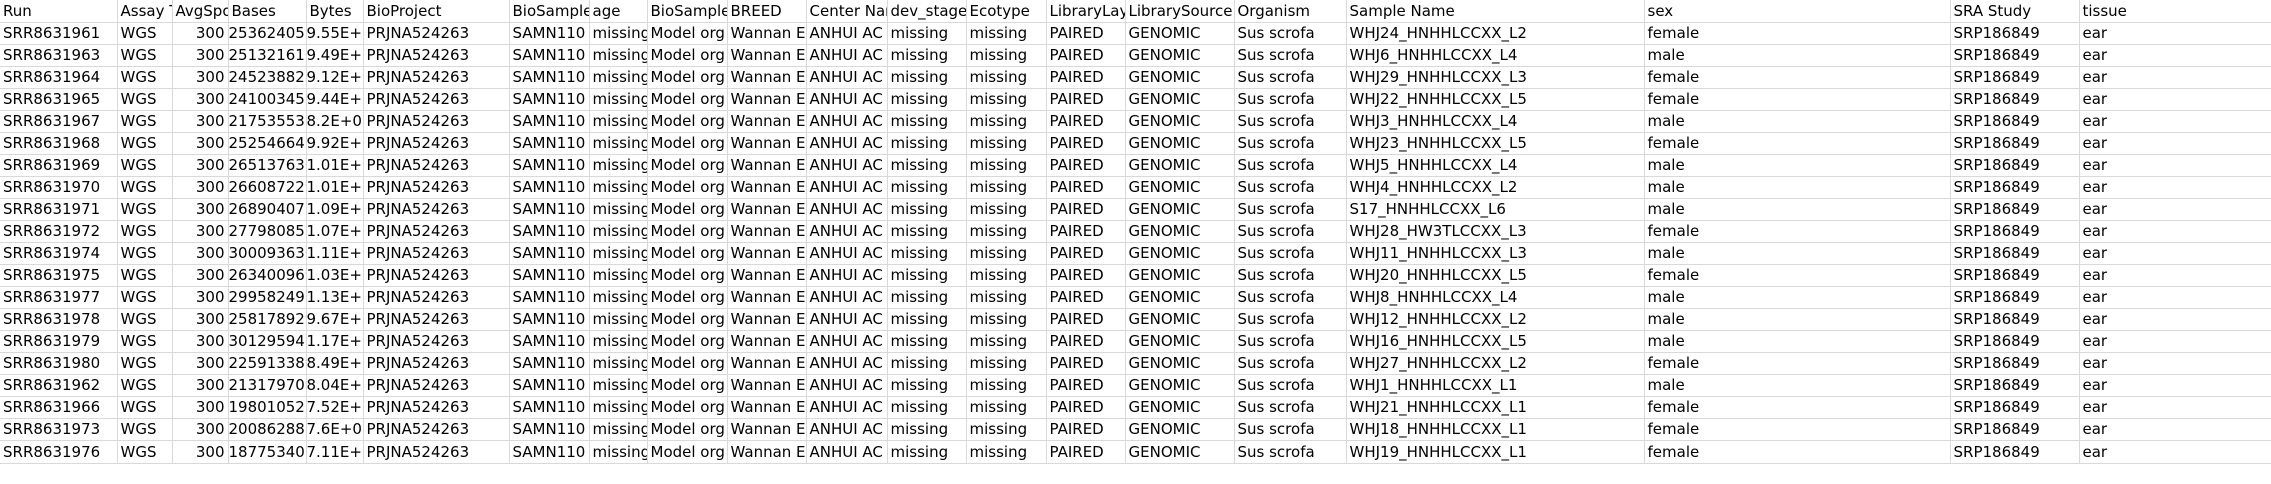  Describe the element at coordinates (267, 99) in the screenshot. I see `cell-bases: 24100345800` at that location.